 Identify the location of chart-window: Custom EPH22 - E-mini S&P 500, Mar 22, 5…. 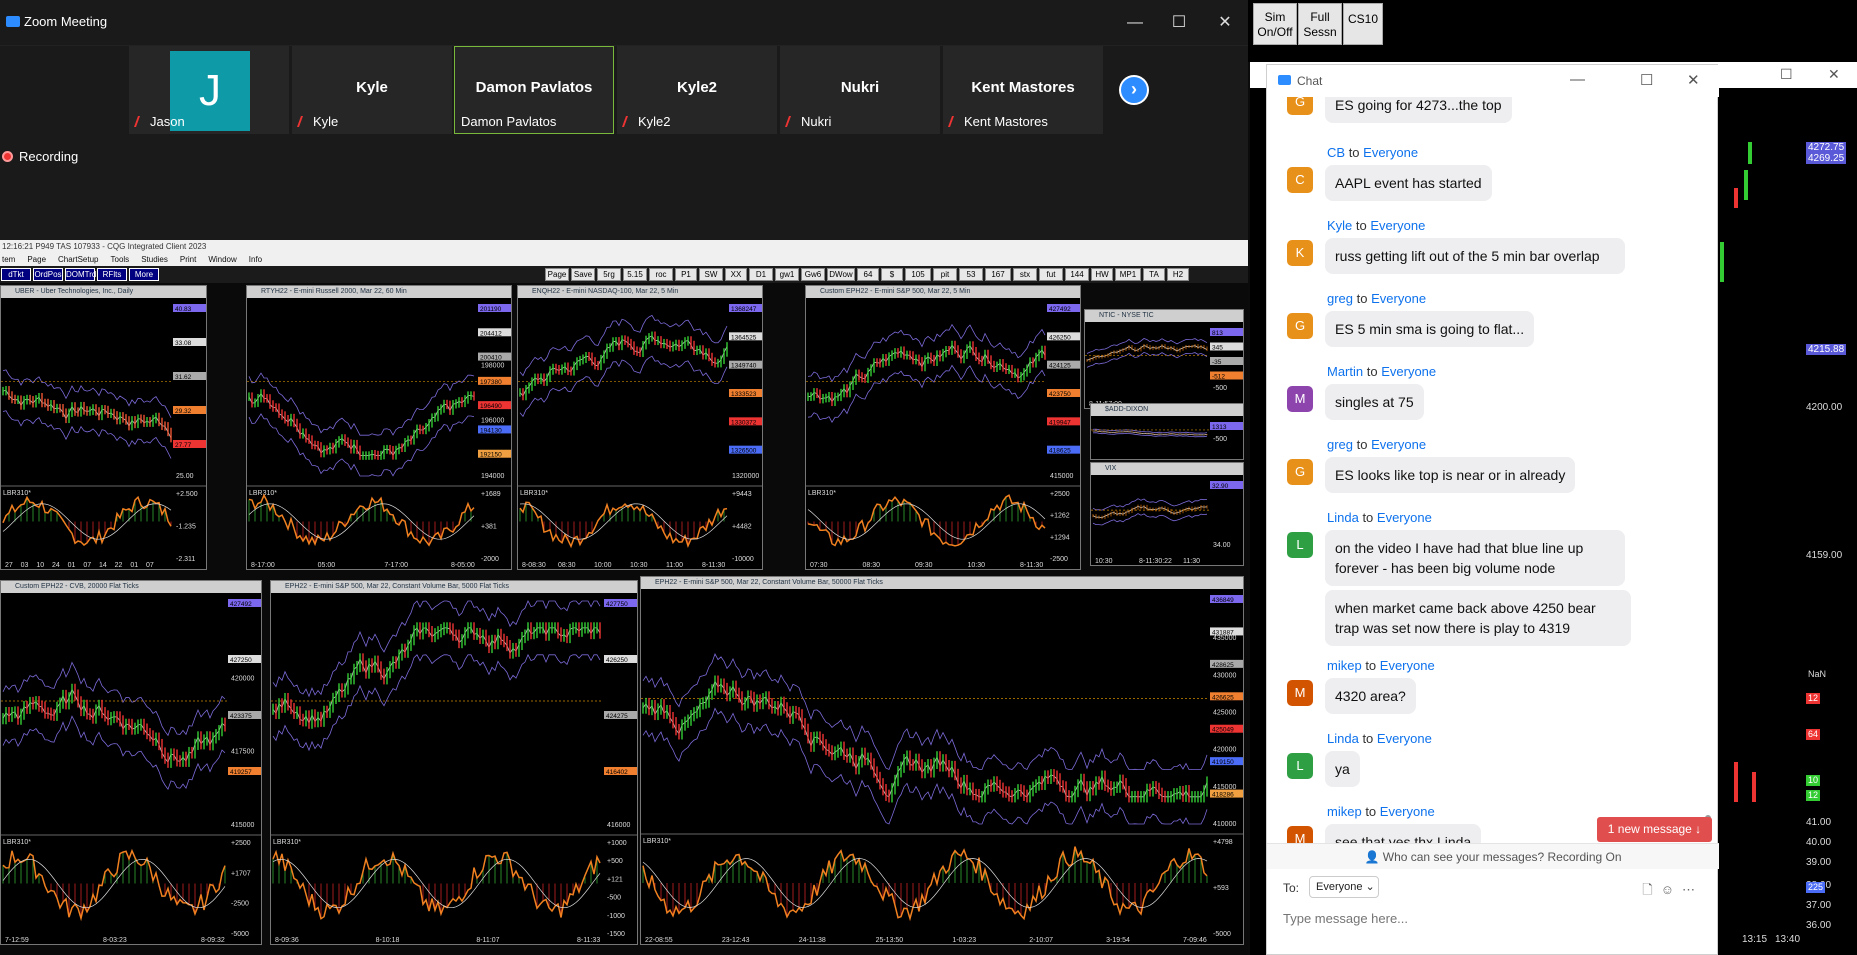
(943, 427).